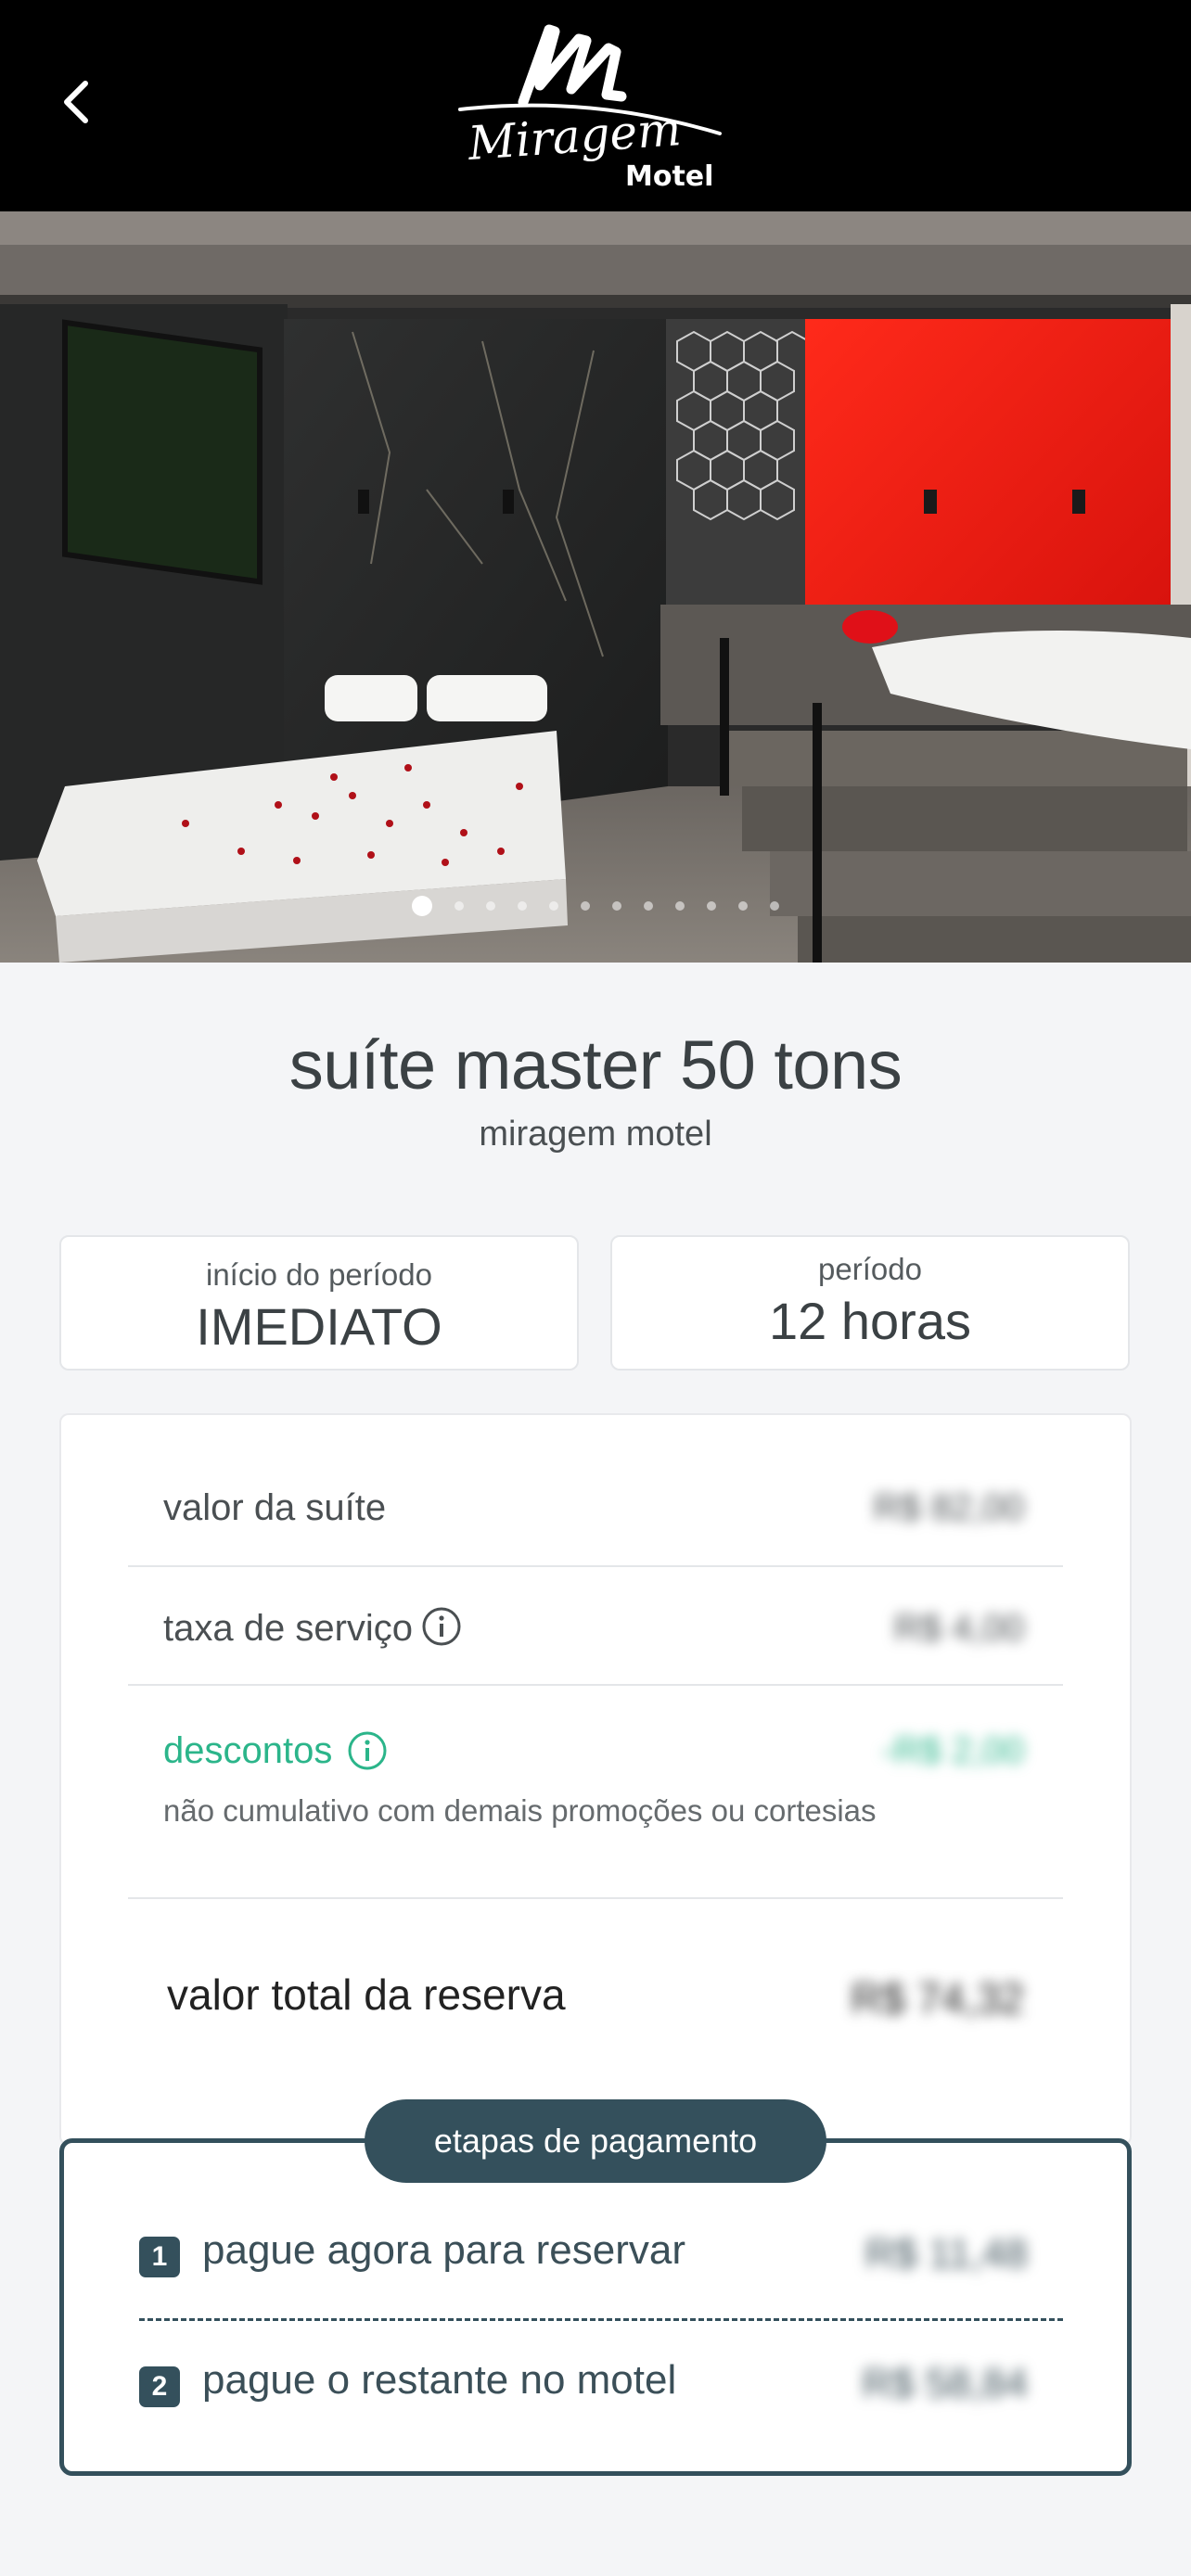  What do you see at coordinates (275, 1507) in the screenshot?
I see `suite-value-label: valor da suíte` at bounding box center [275, 1507].